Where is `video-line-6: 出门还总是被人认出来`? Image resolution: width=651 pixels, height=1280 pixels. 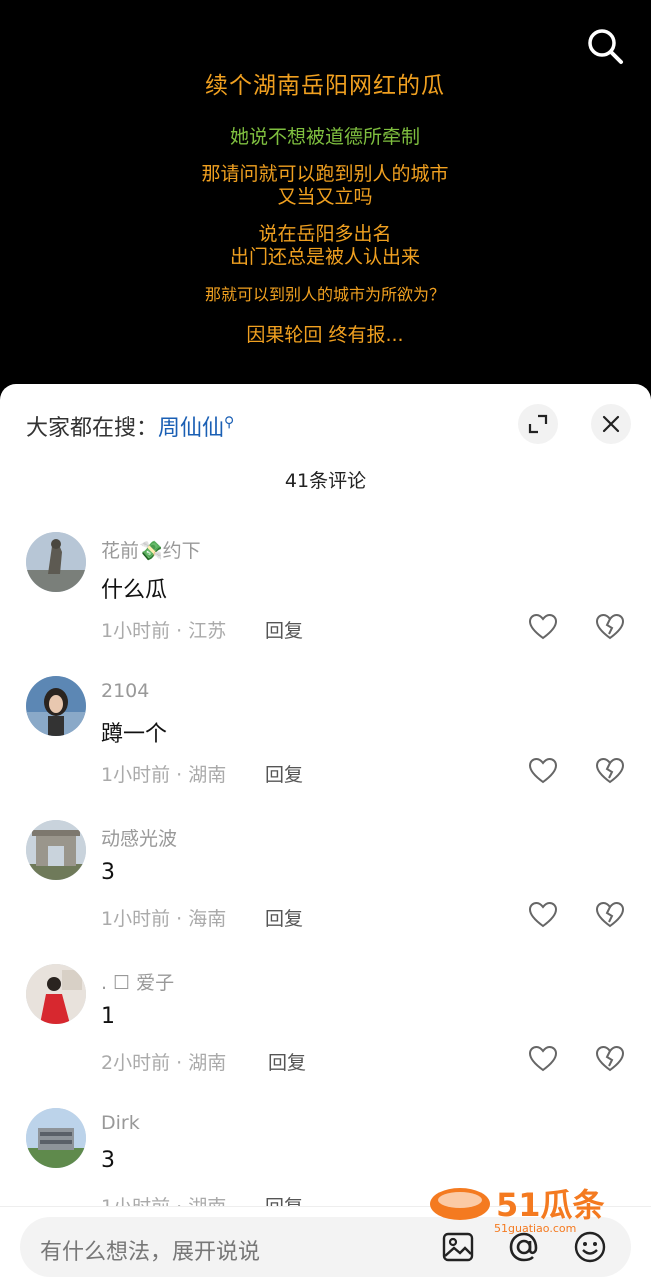 video-line-6: 出门还总是被人认出来 is located at coordinates (324, 257).